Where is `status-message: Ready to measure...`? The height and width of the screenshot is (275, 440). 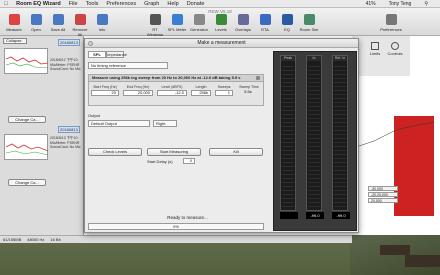
status-message: Ready to measure... is located at coordinates (187, 217).